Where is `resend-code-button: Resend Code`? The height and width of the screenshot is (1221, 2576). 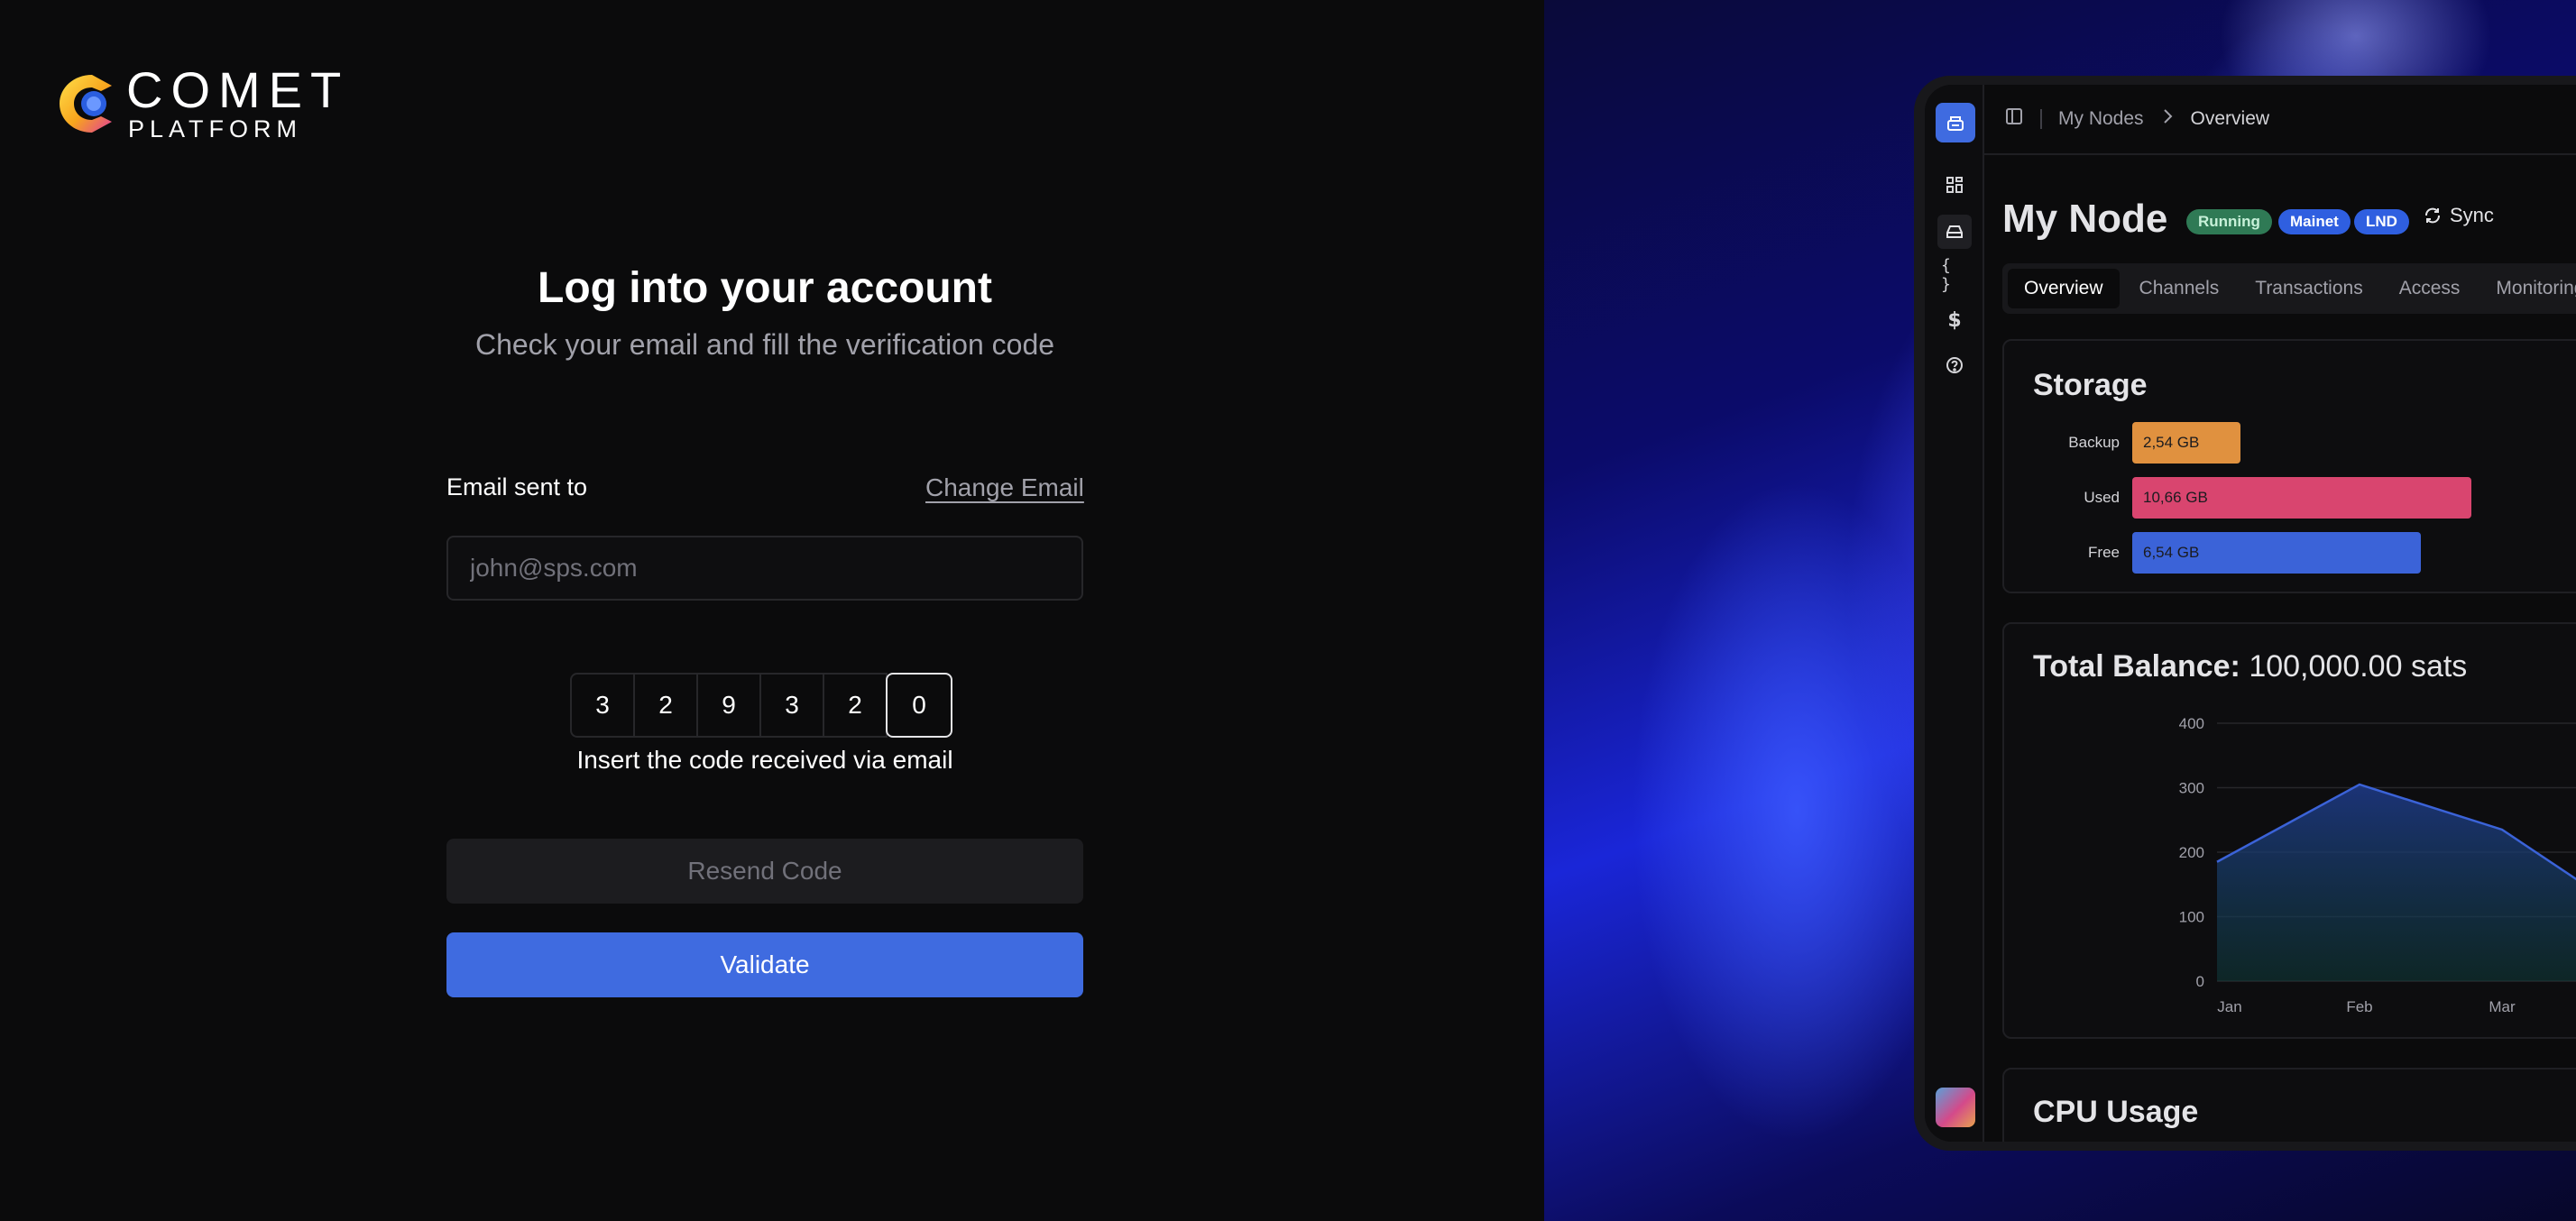 resend-code-button: Resend Code is located at coordinates (764, 871).